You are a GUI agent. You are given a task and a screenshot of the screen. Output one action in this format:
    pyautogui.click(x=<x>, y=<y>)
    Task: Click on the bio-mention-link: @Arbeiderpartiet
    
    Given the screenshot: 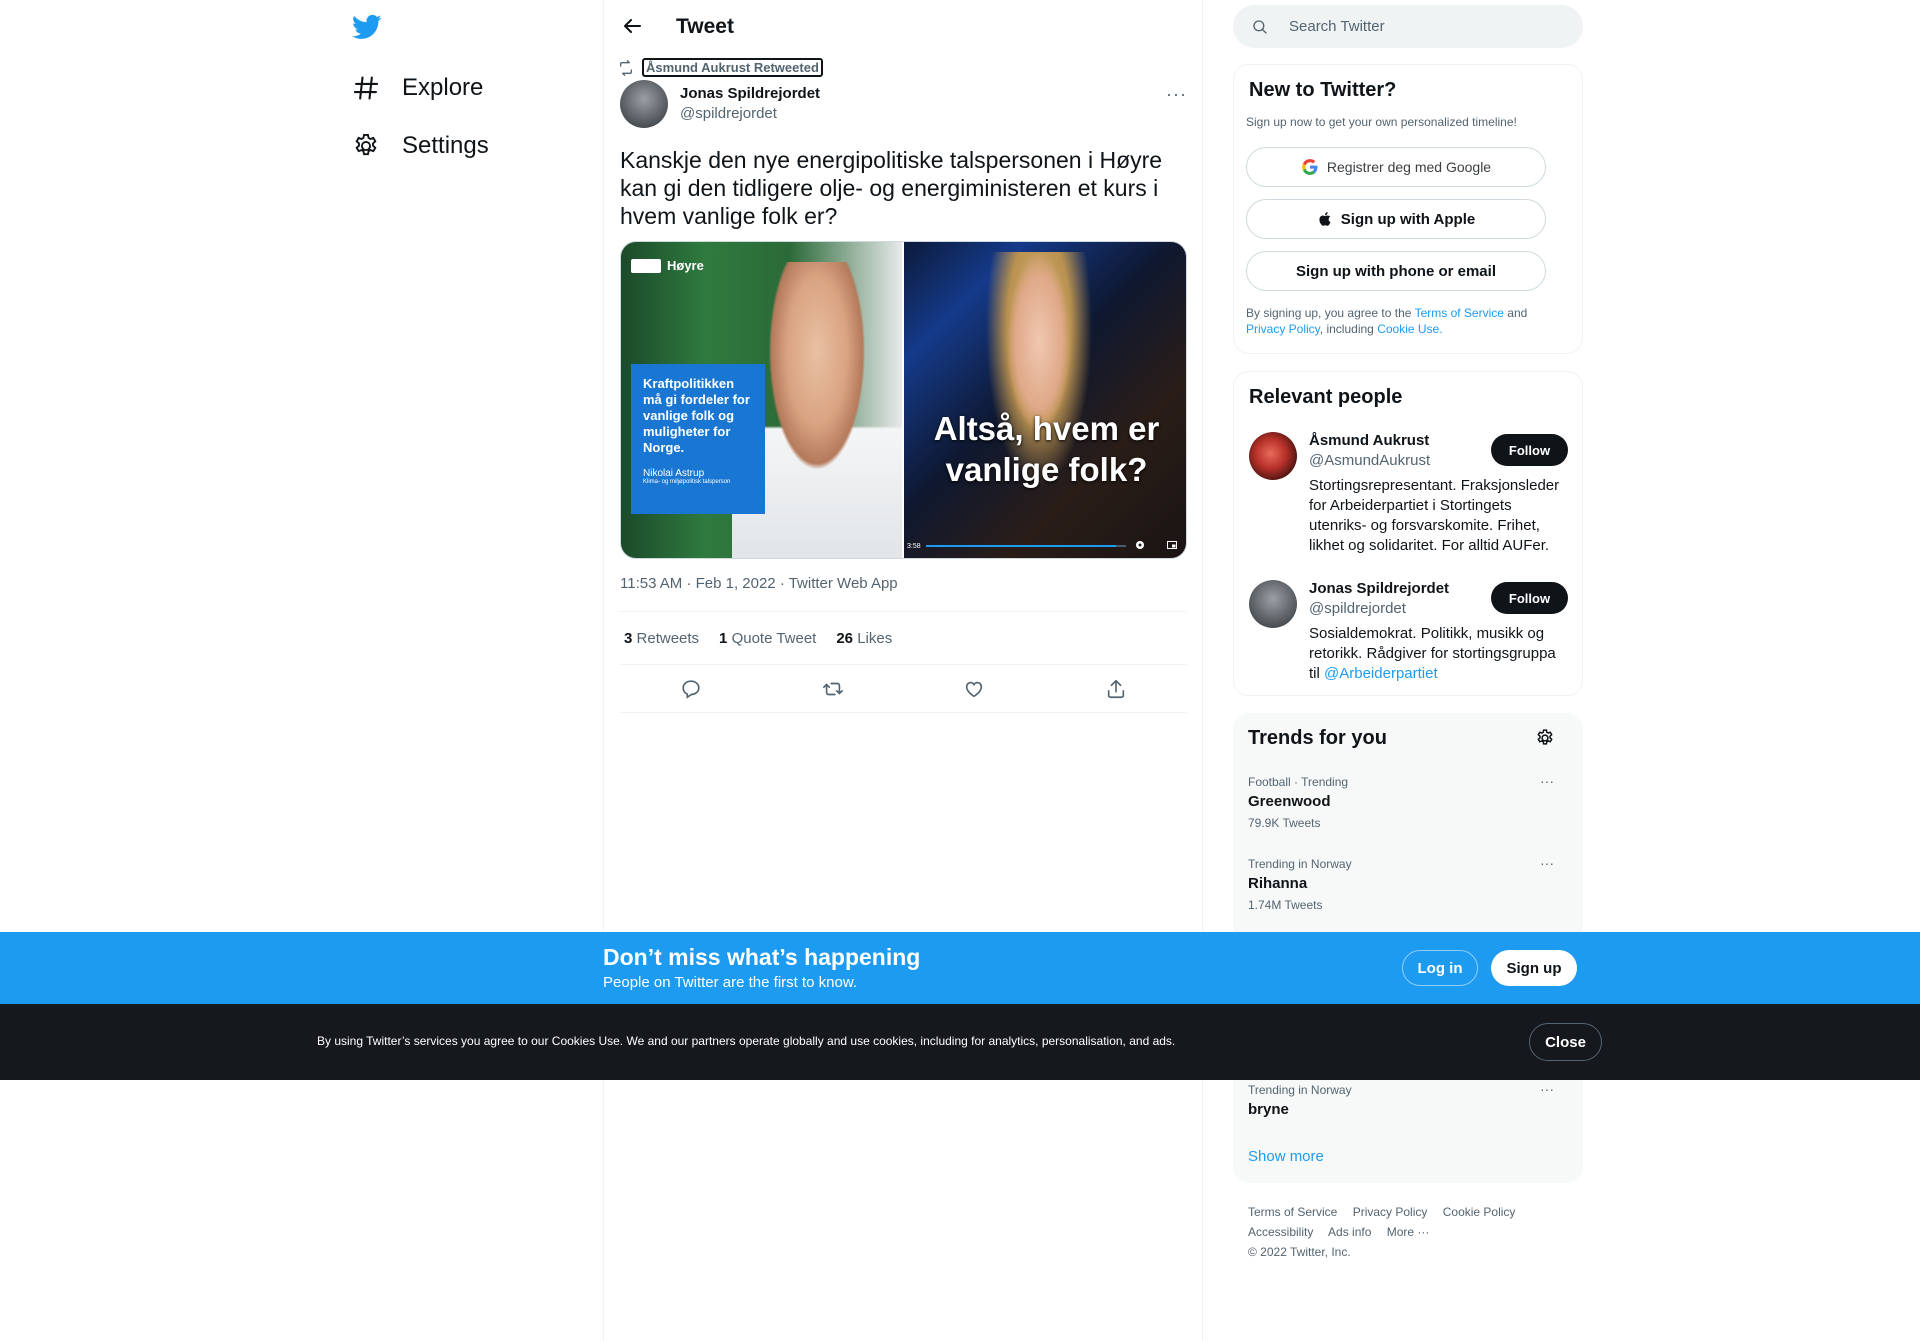 What is the action you would take?
    pyautogui.click(x=1381, y=673)
    